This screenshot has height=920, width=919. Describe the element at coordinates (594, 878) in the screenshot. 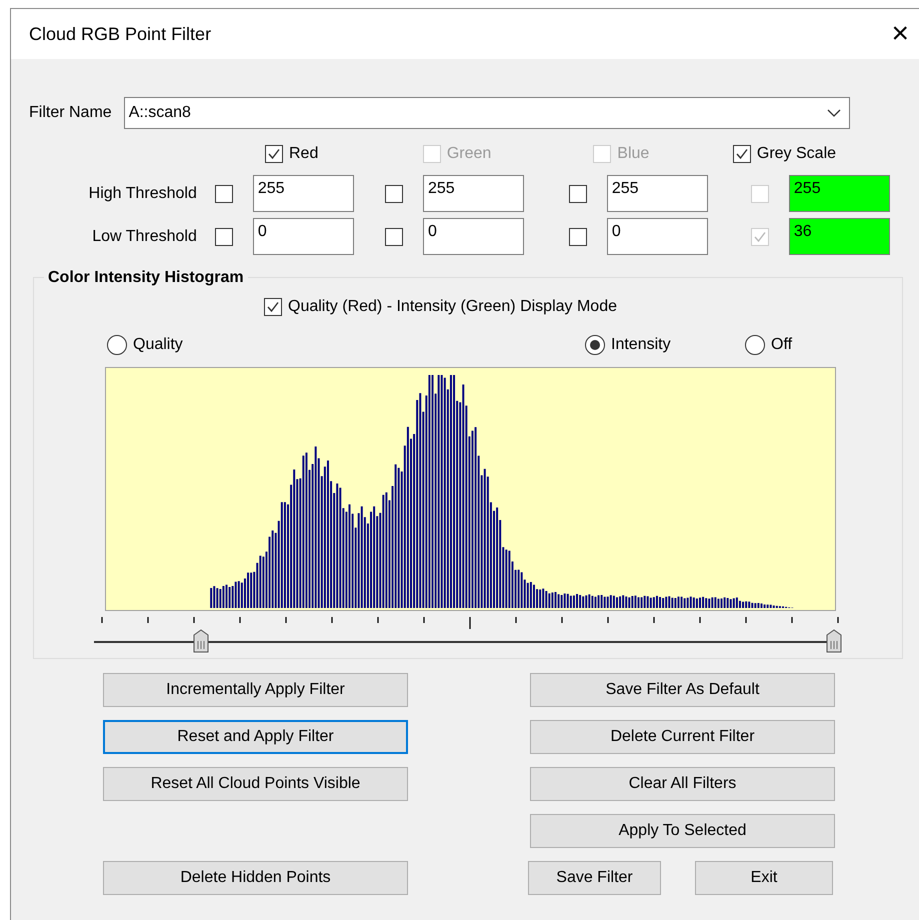

I see `dialog-button: Save Filter` at that location.